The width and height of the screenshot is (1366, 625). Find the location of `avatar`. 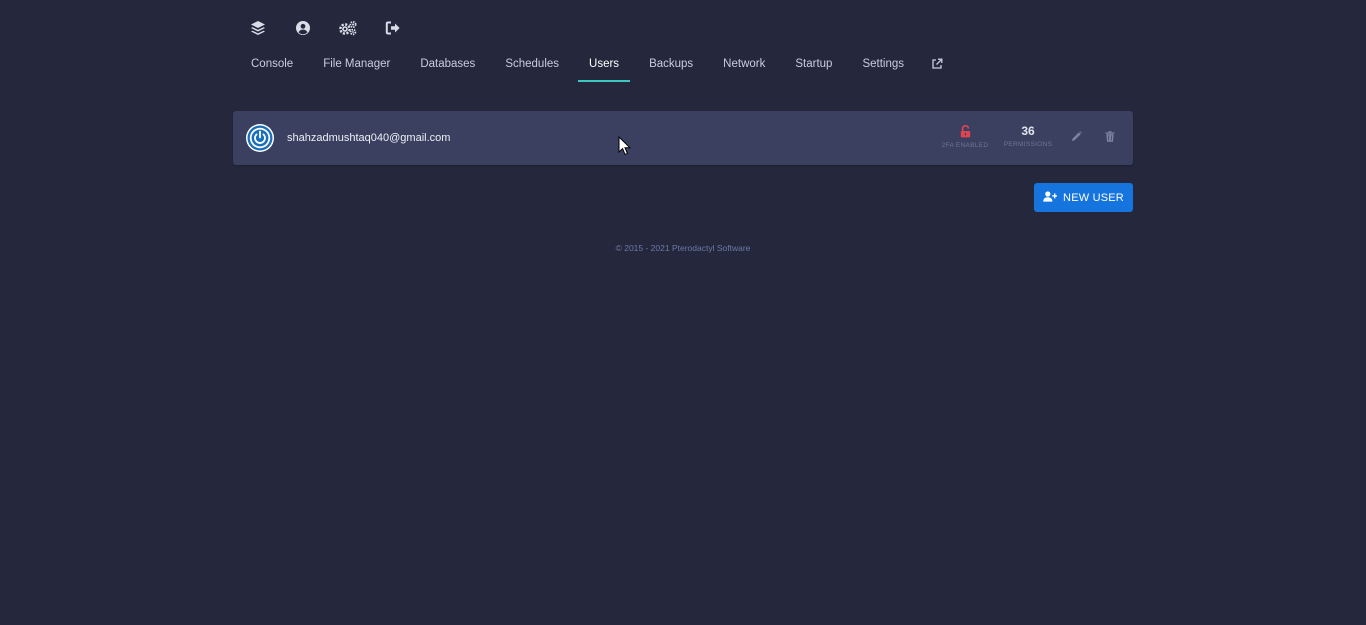

avatar is located at coordinates (260, 138).